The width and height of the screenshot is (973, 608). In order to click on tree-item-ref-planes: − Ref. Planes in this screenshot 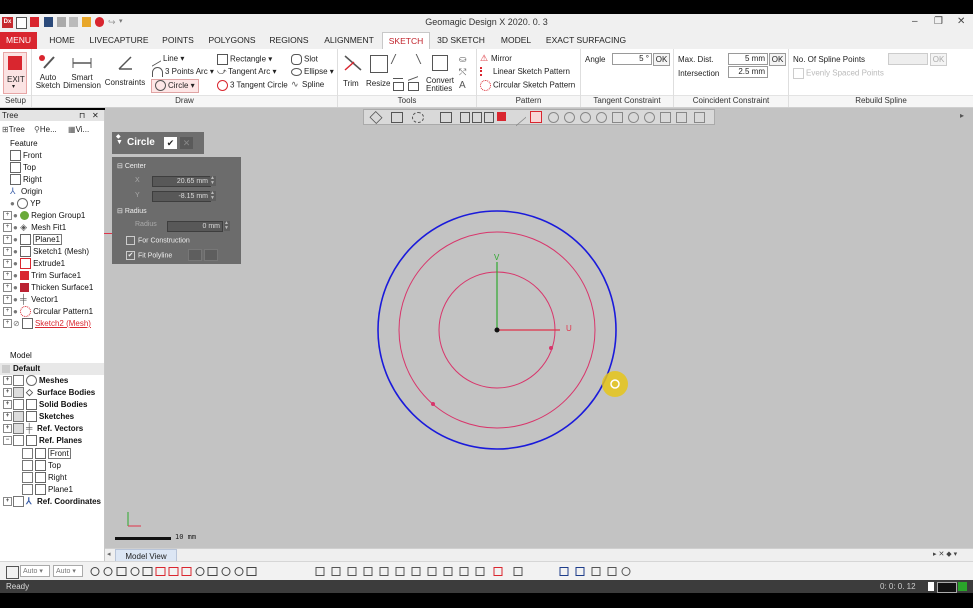, I will do `click(41, 441)`.